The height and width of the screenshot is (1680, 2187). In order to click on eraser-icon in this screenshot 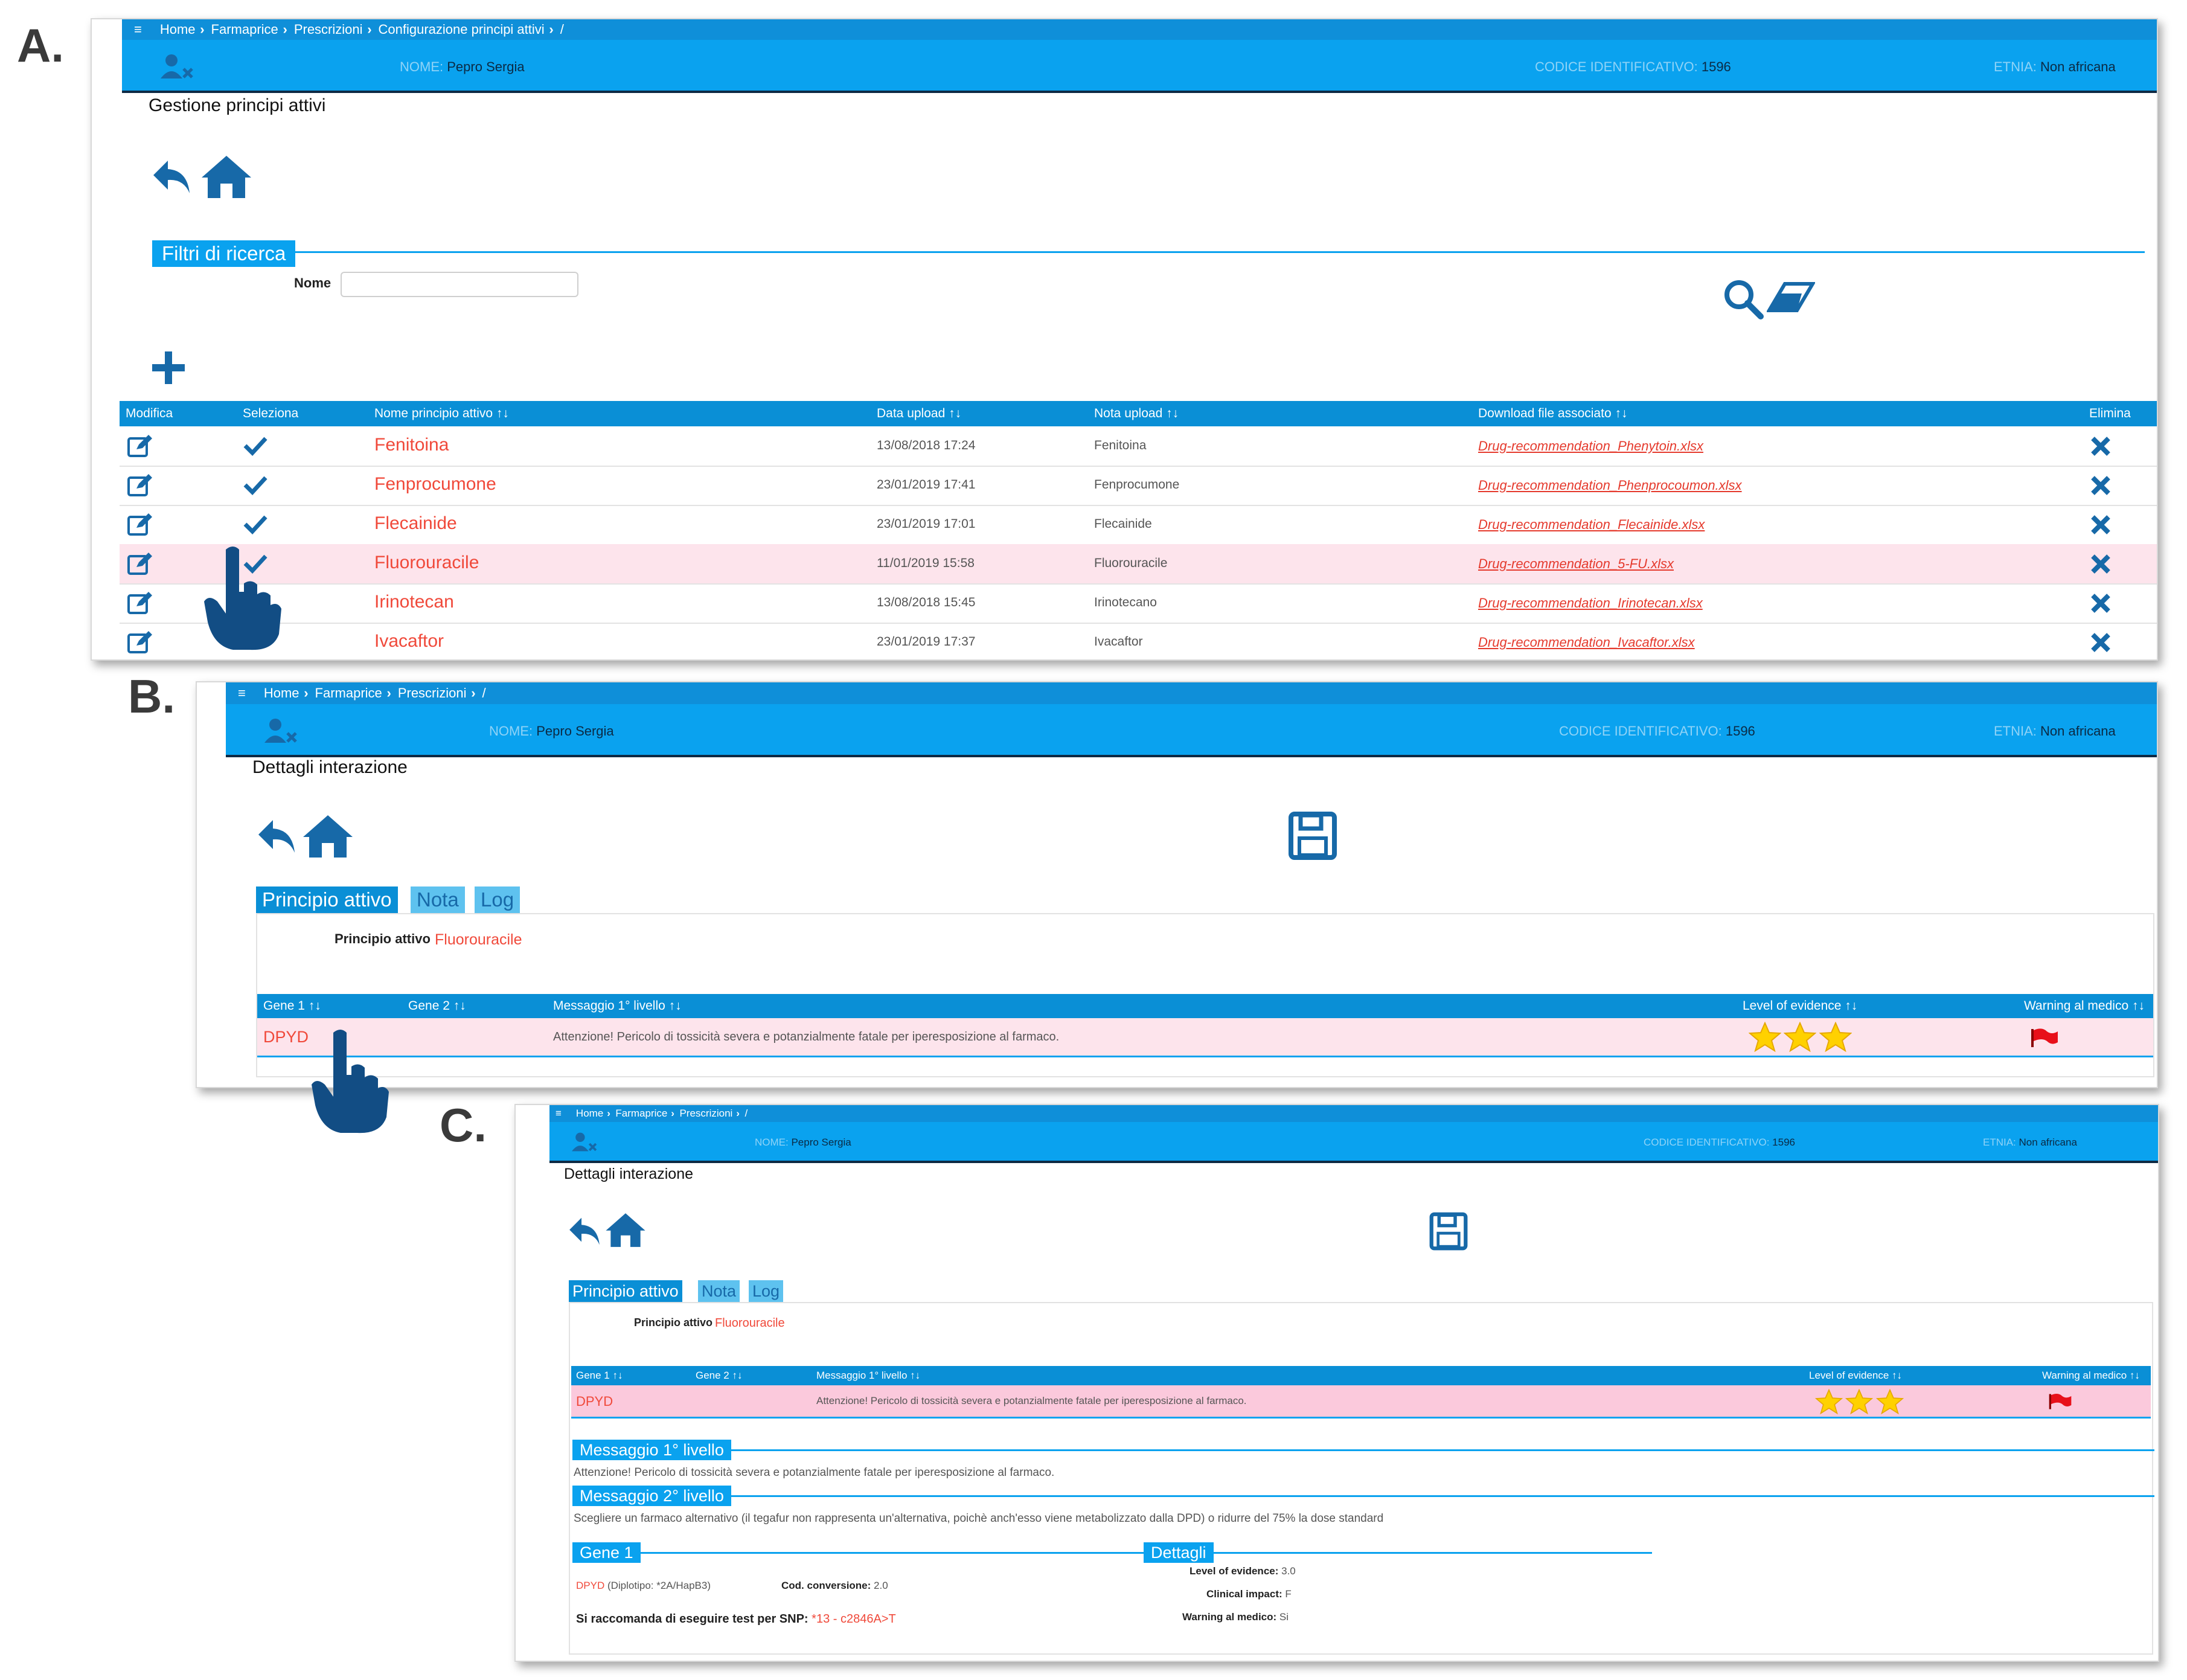, I will do `click(1791, 297)`.